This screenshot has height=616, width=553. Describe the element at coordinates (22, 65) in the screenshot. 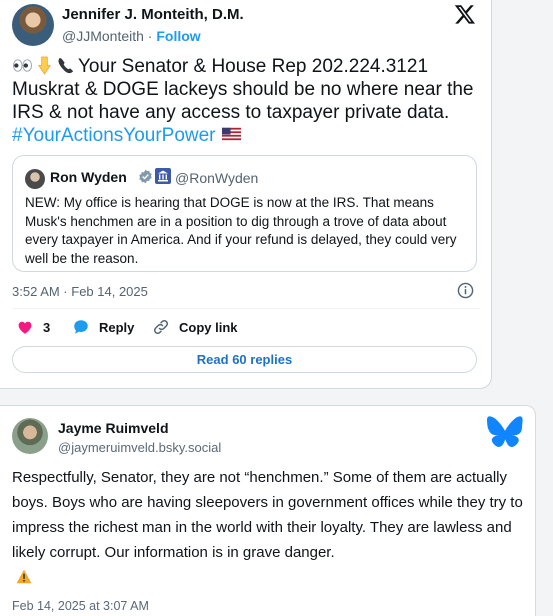

I see `eyes-emoji-icon` at that location.